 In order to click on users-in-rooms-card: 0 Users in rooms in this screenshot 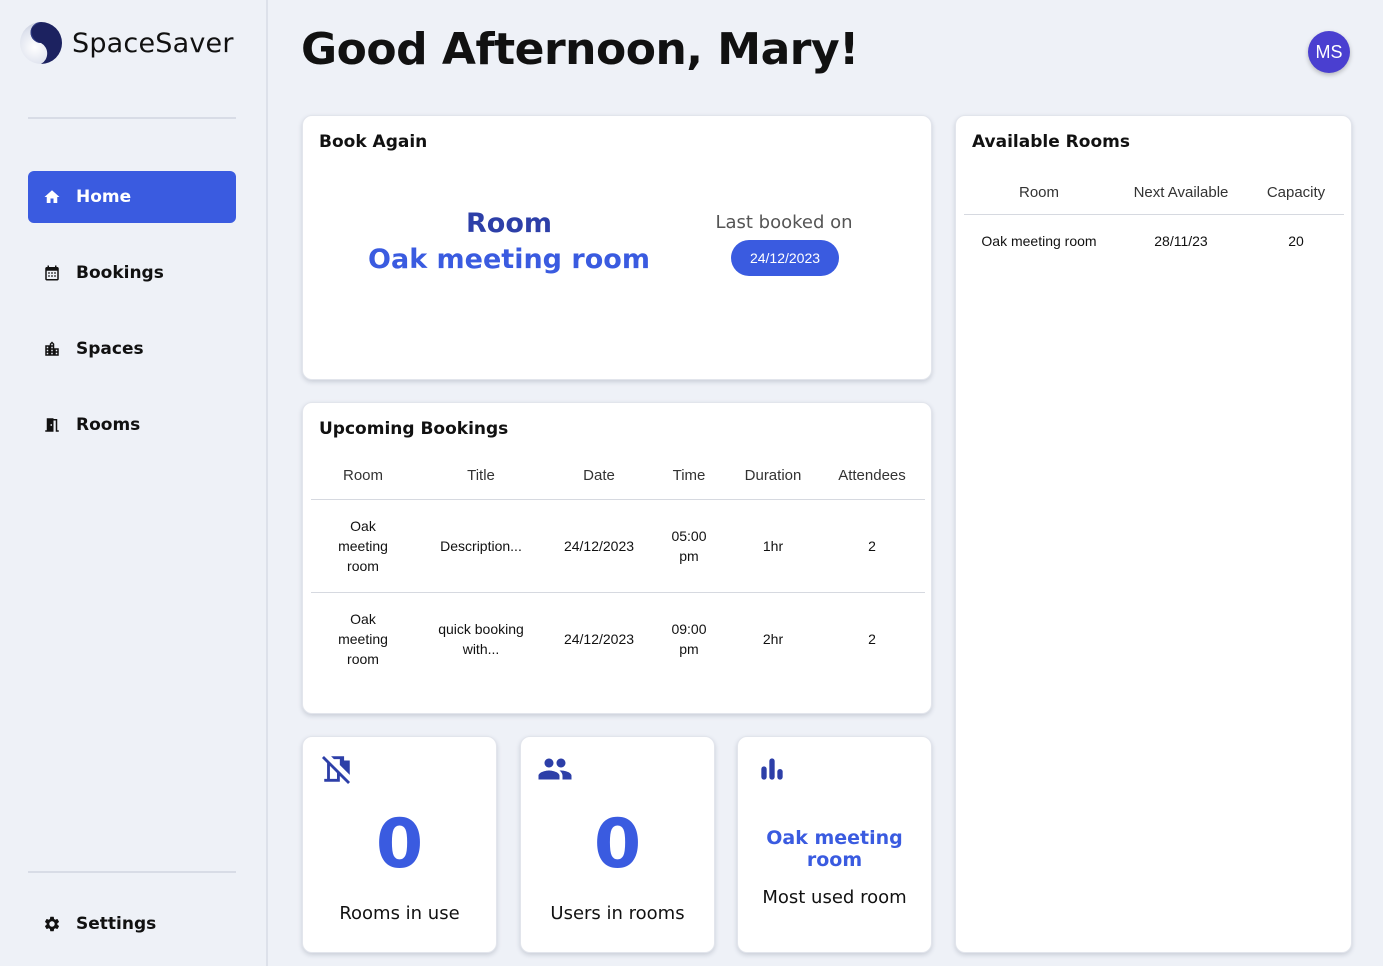, I will do `click(617, 844)`.